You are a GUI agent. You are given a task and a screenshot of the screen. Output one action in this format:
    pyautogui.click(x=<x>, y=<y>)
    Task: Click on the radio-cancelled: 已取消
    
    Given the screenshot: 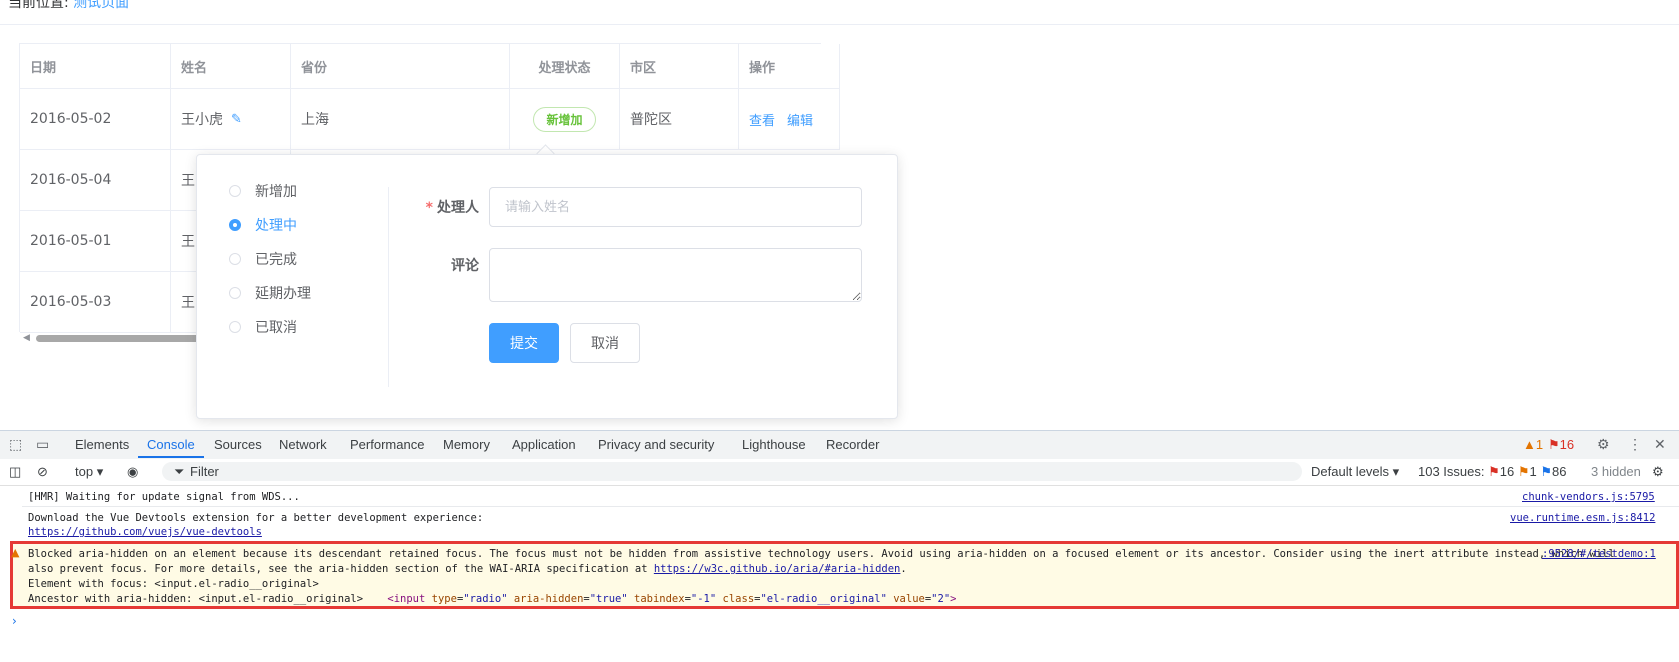 What is the action you would take?
    pyautogui.click(x=263, y=327)
    